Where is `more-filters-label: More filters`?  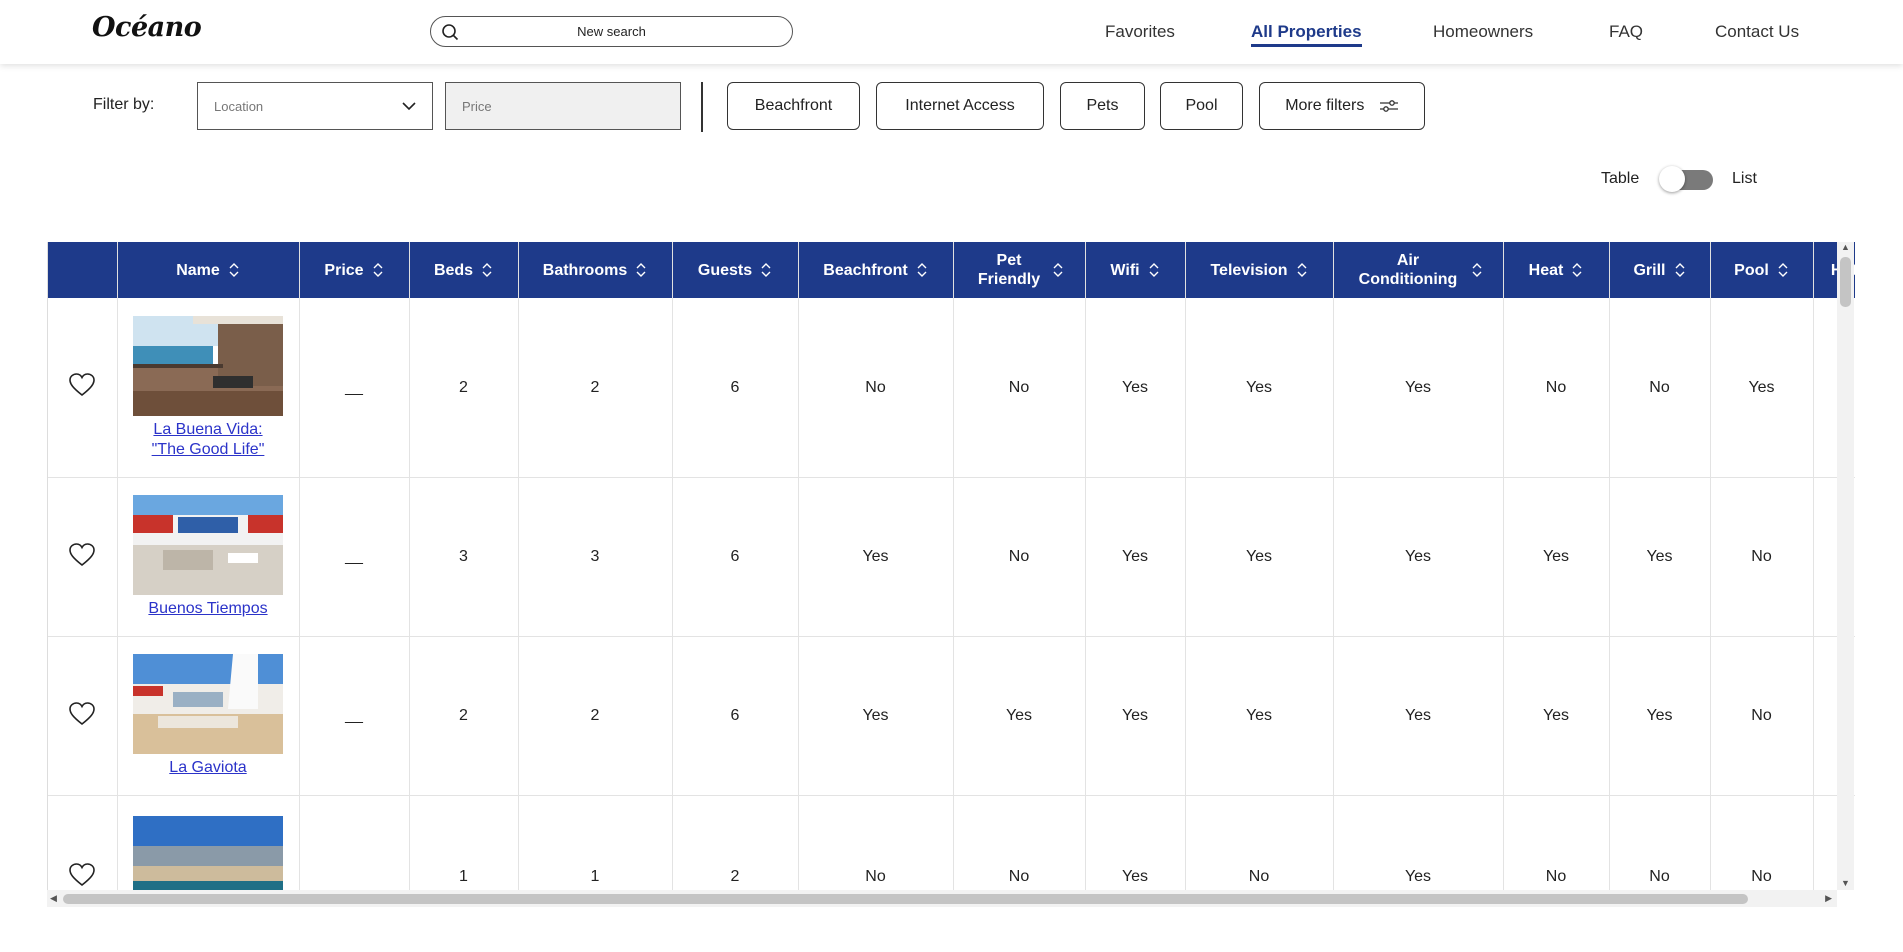
more-filters-label: More filters is located at coordinates (1325, 105).